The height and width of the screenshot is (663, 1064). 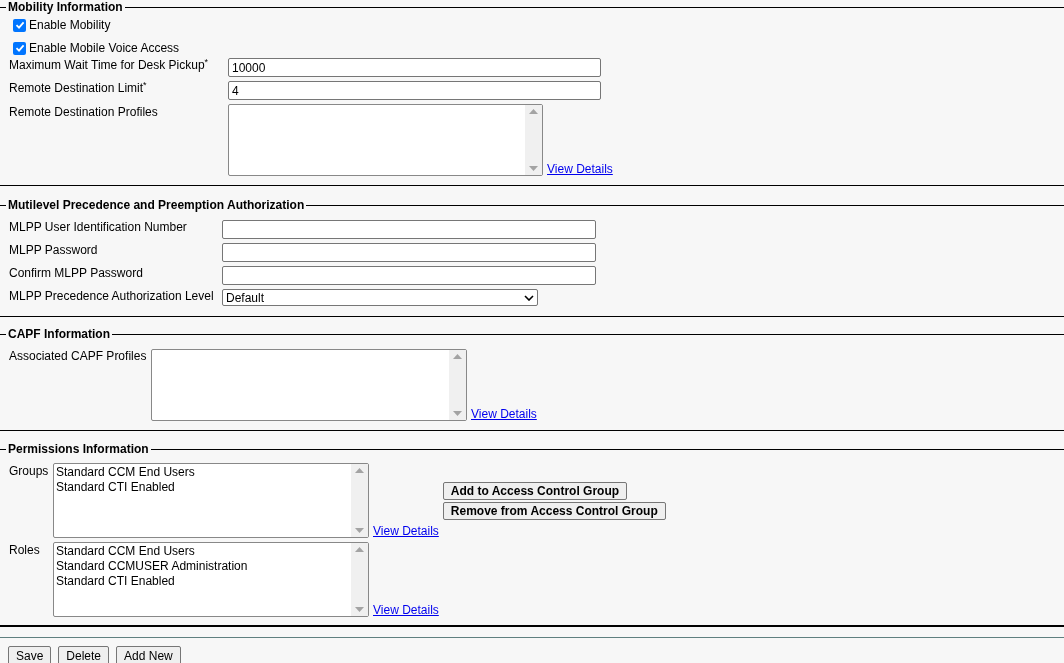 What do you see at coordinates (78, 449) in the screenshot?
I see `section-title: Permissions Information` at bounding box center [78, 449].